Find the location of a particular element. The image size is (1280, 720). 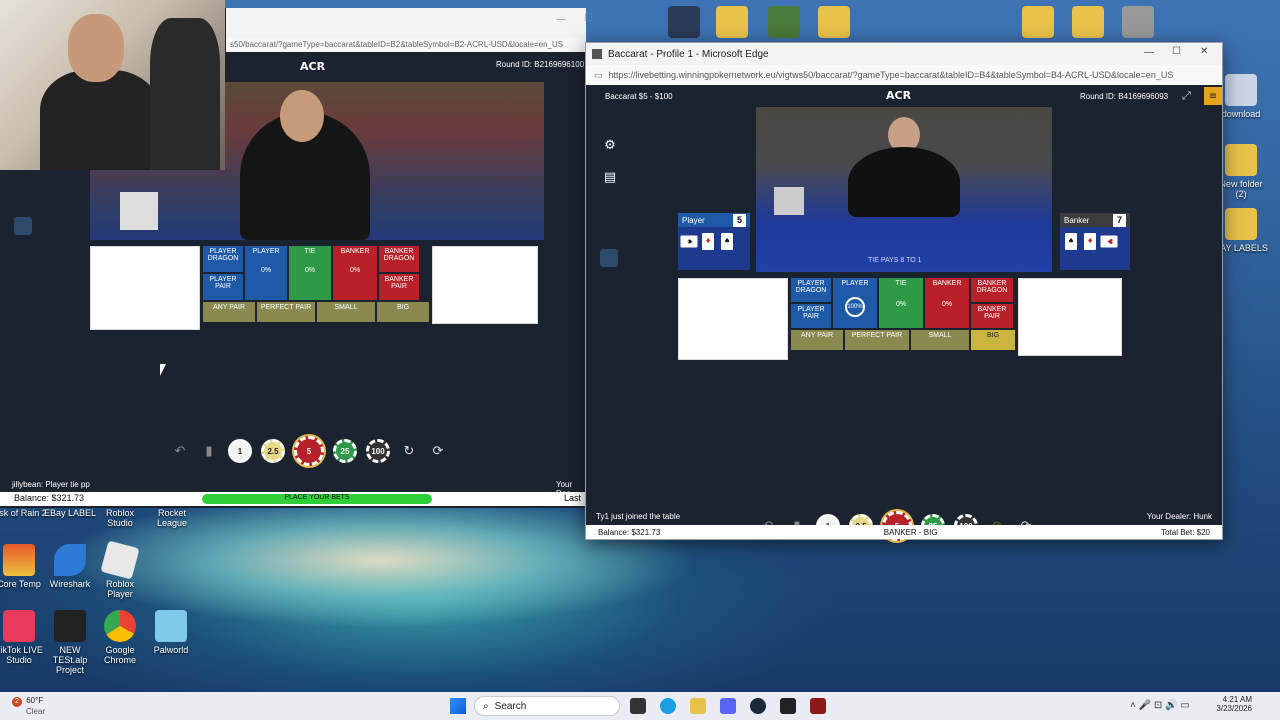

chip-5: 5 is located at coordinates (309, 451).